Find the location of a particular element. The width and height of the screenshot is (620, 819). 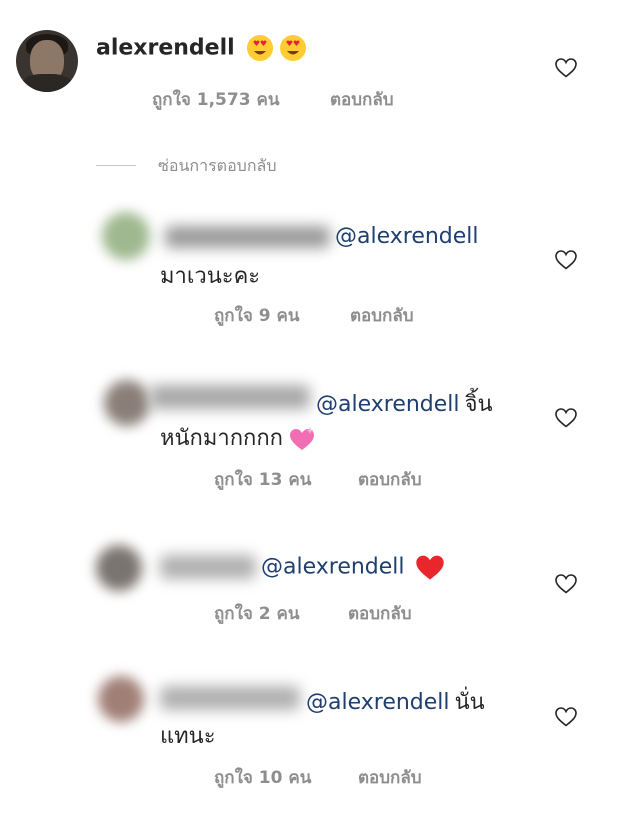

main-comment-header: alexrendell is located at coordinates (201, 50).